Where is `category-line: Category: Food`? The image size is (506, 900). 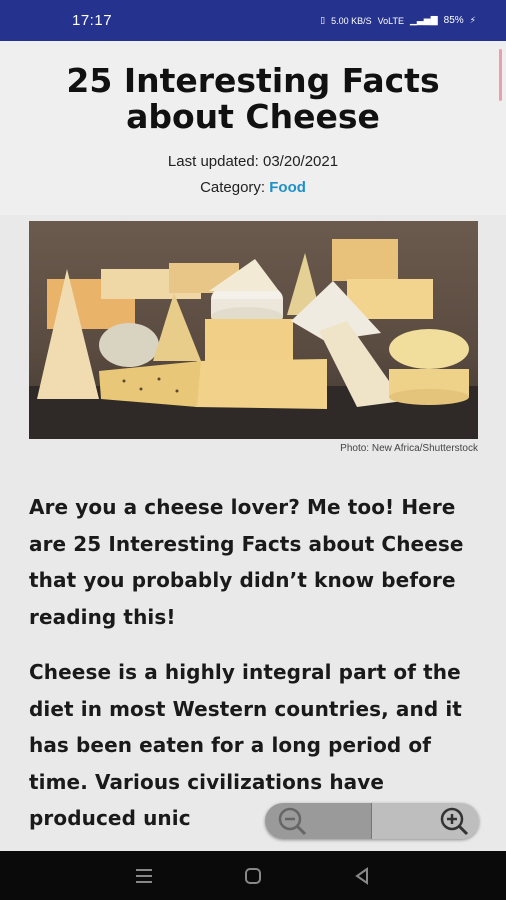 category-line: Category: Food is located at coordinates (253, 188).